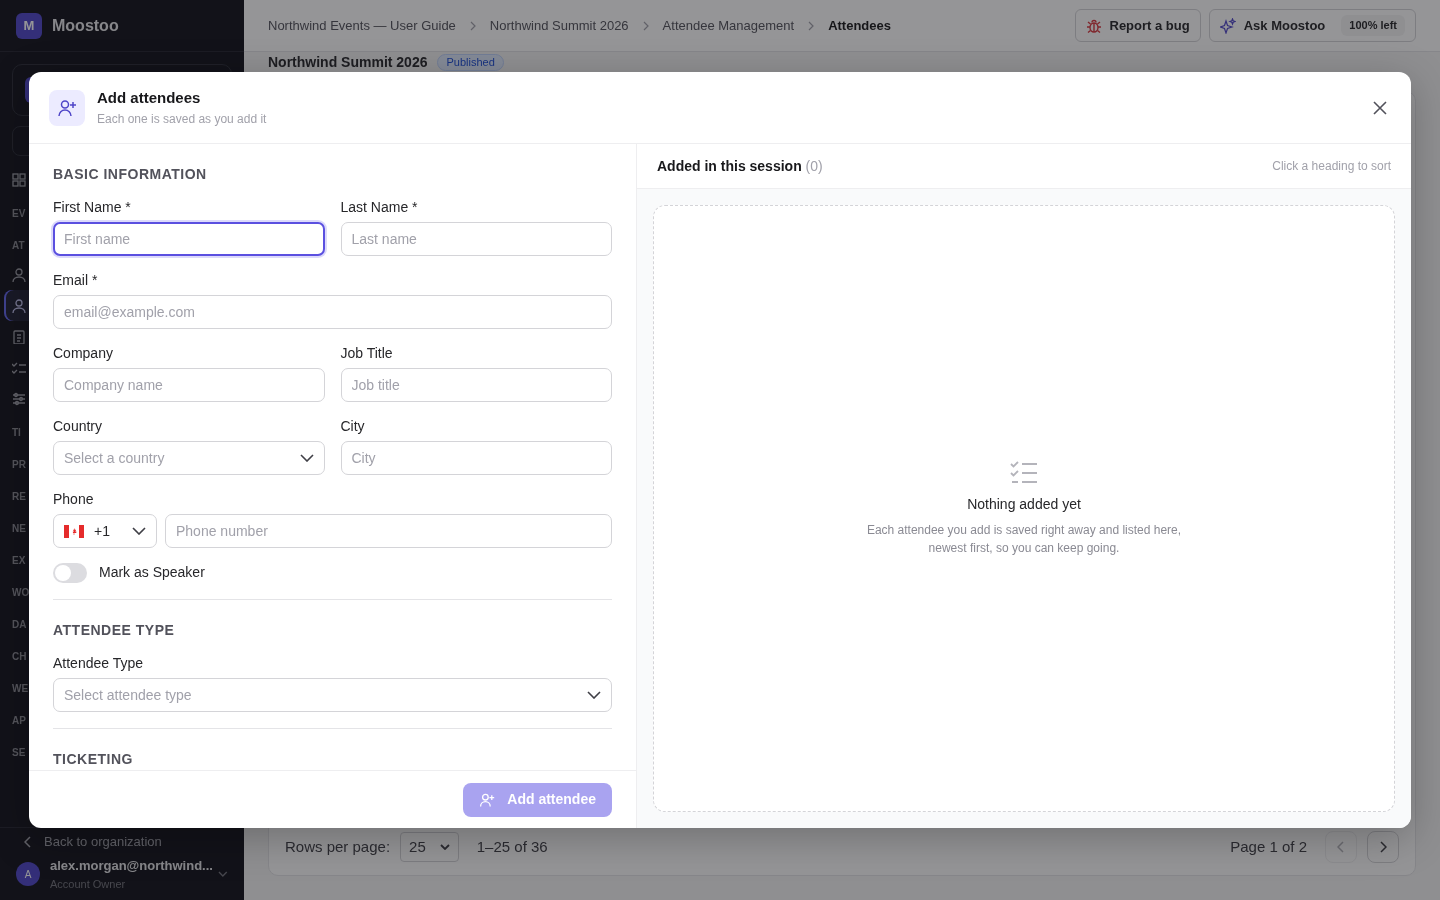  What do you see at coordinates (859, 25) in the screenshot?
I see `breadcrumb-item: Attendees` at bounding box center [859, 25].